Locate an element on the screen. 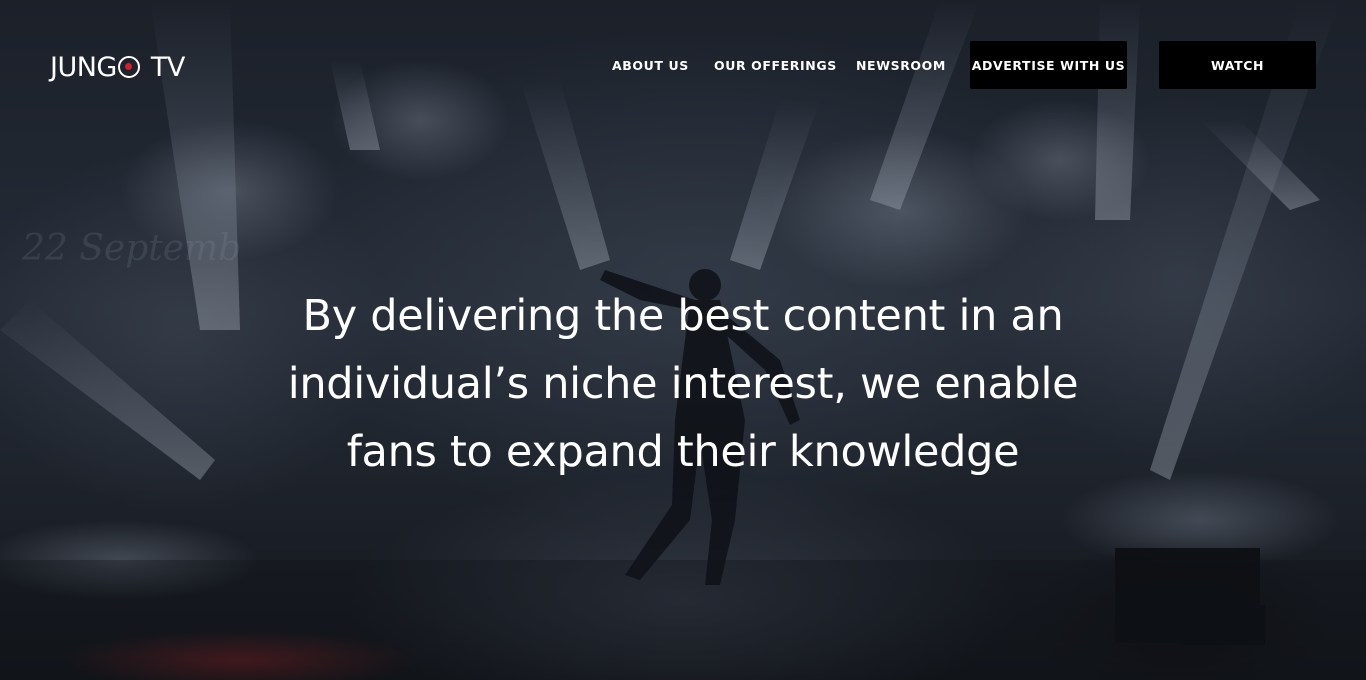  watch-button: WATCH is located at coordinates (1237, 65).